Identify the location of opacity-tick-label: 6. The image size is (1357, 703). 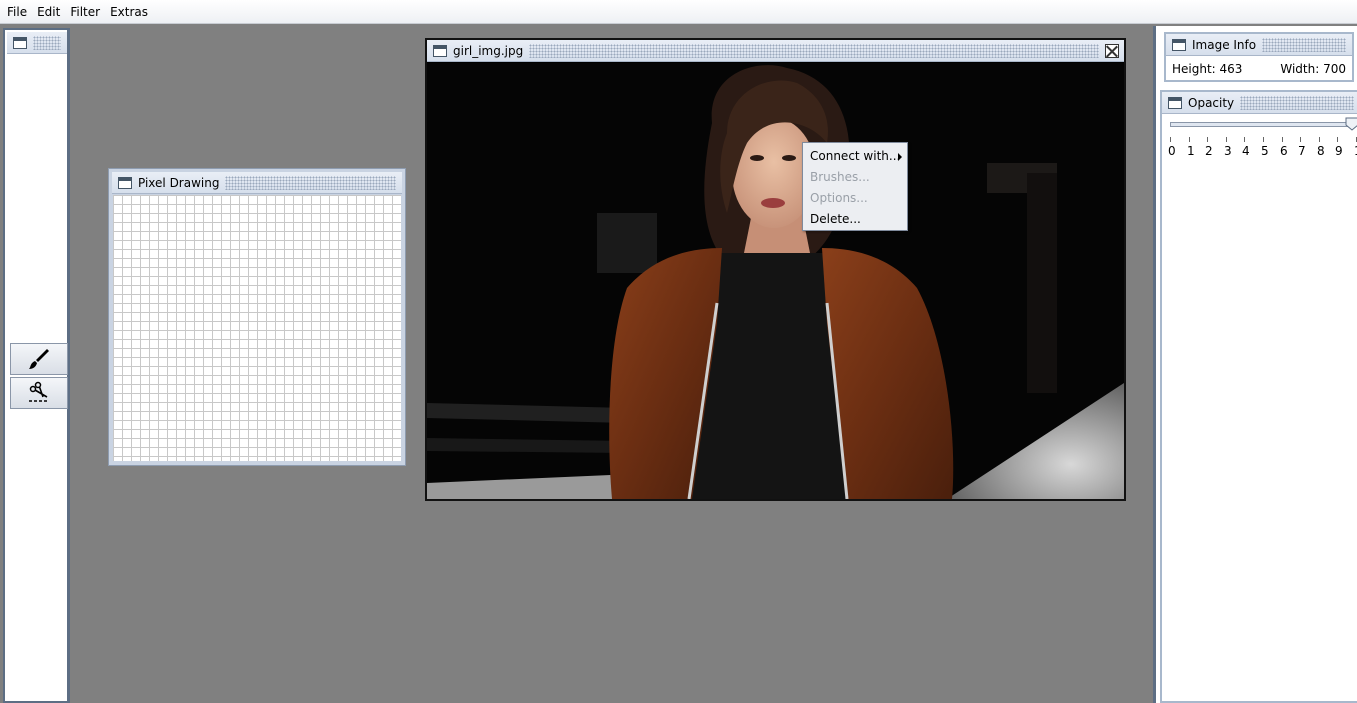
(1284, 151).